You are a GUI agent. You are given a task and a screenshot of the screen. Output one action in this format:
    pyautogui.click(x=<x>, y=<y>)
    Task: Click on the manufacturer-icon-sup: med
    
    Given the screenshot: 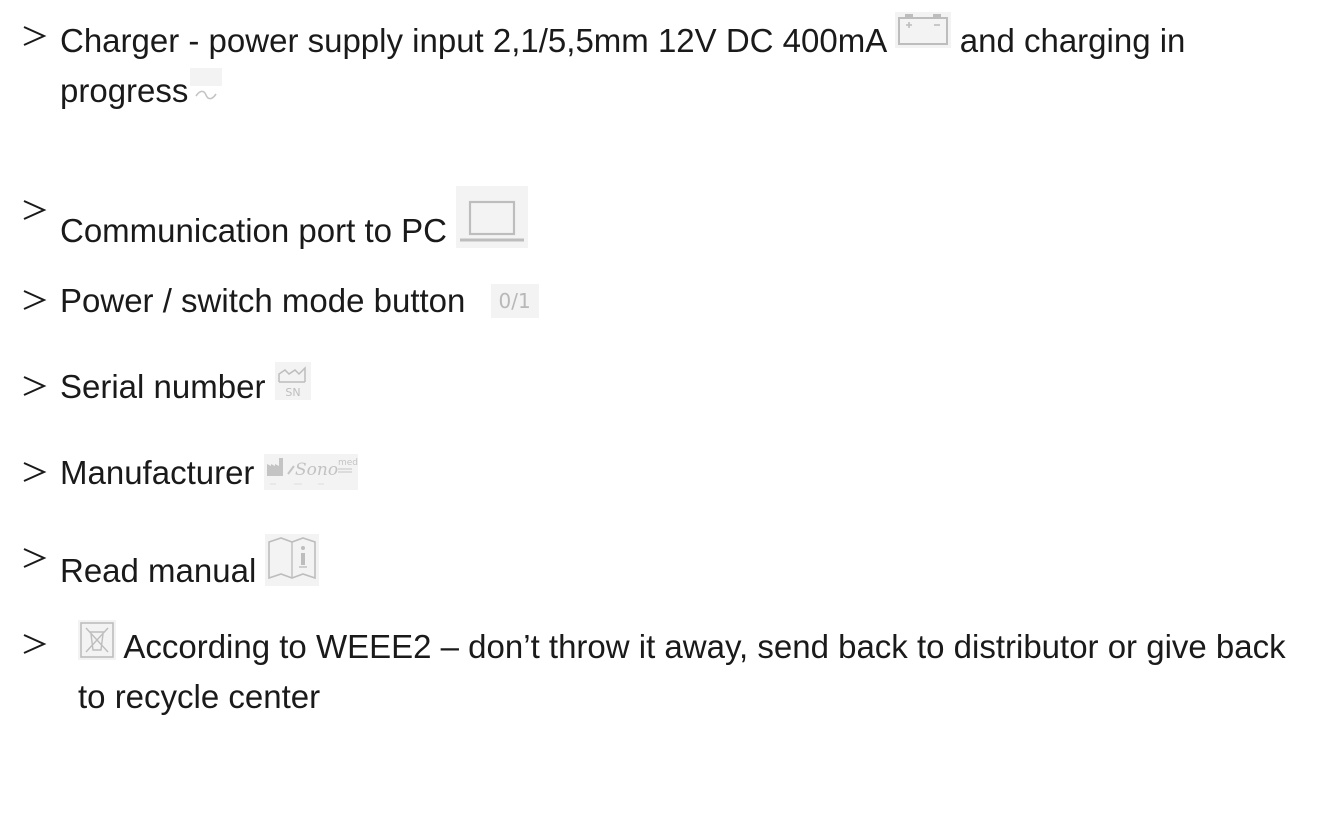 What is the action you would take?
    pyautogui.click(x=348, y=463)
    